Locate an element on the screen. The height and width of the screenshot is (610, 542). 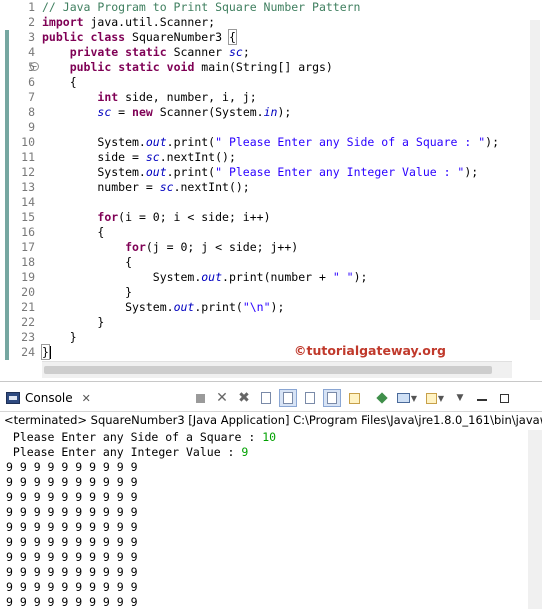
console-toolbar: ✕ ✖ ▼ ▼ ▼ is located at coordinates (352, 398).